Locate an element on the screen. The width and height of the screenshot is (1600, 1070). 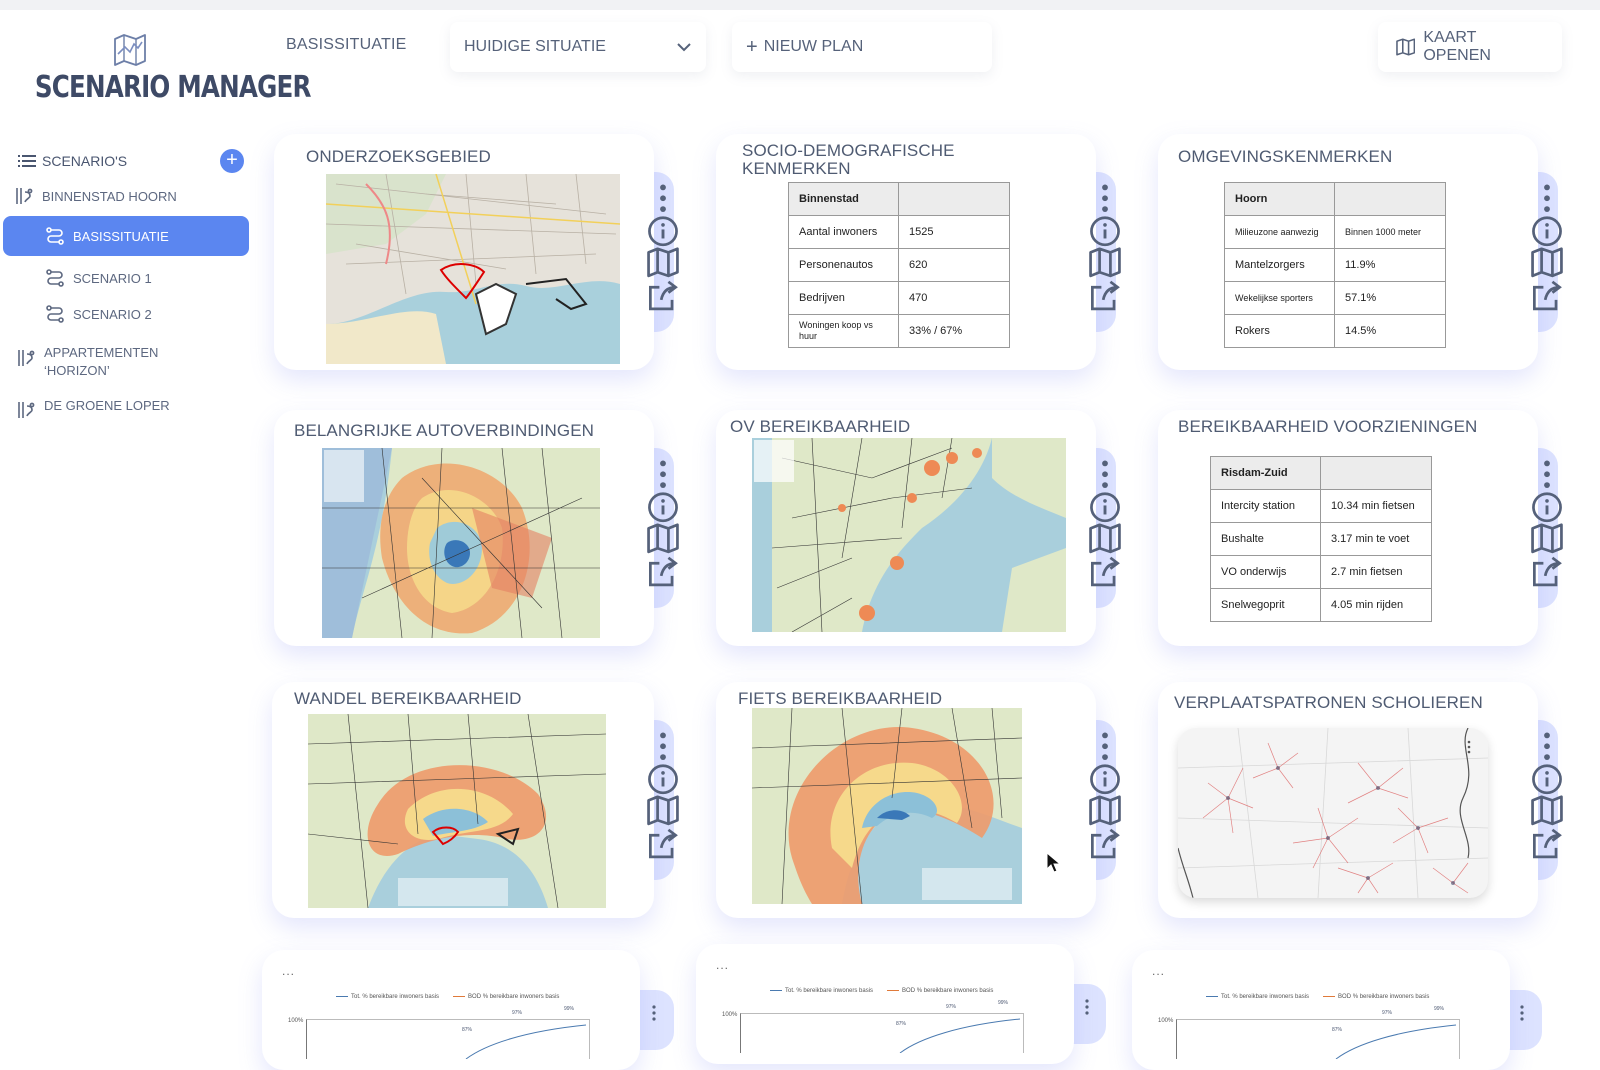
sidebar-item-scenario-1: SCENARIO 1 is located at coordinates (145, 278).